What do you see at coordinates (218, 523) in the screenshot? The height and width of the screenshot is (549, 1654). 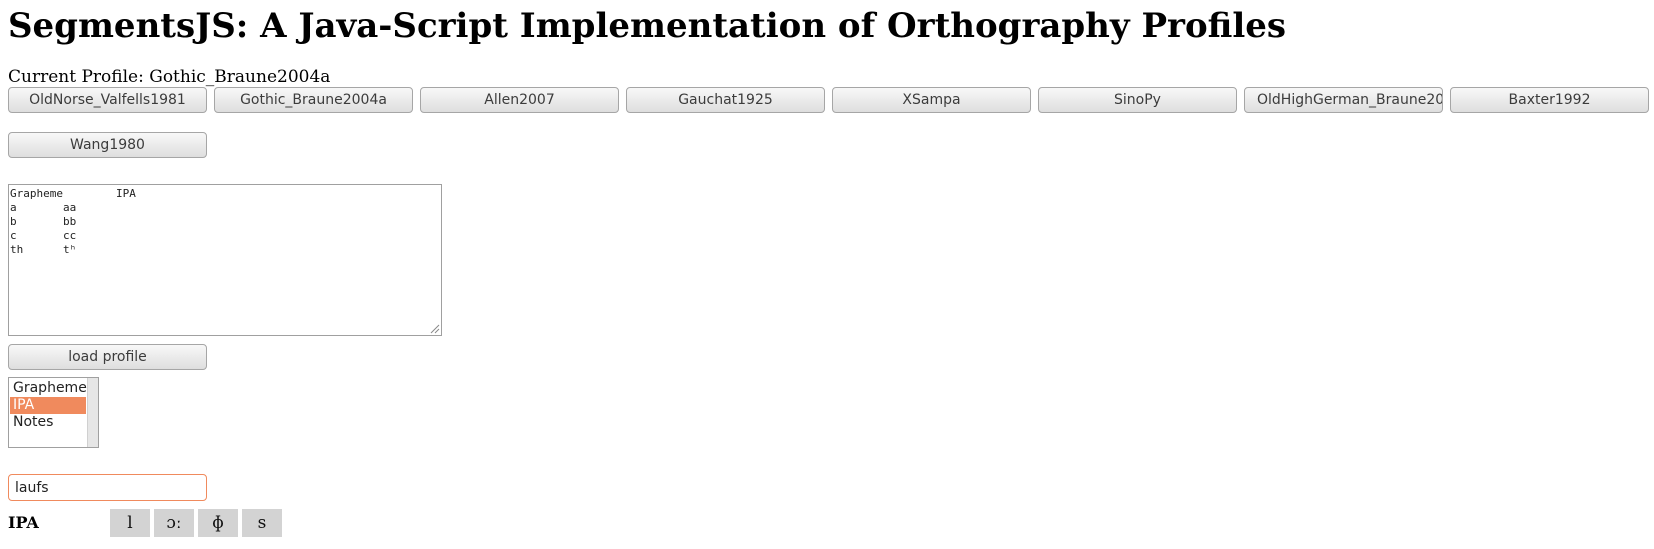 I see `segment-cell: ɸ` at bounding box center [218, 523].